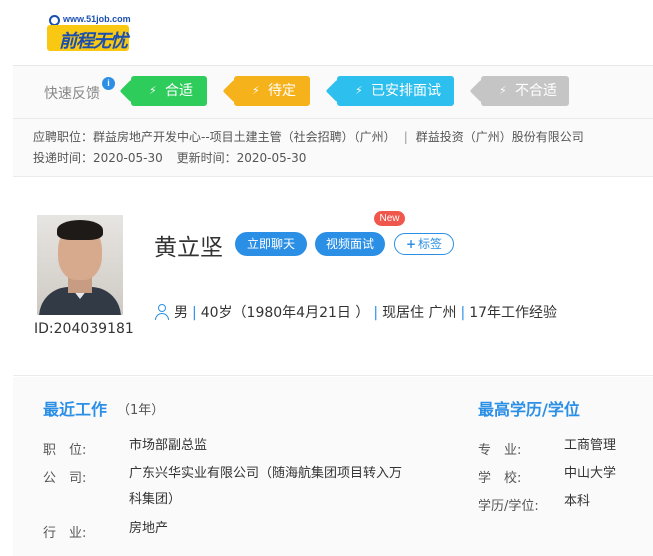 This screenshot has width=653, height=556. I want to click on feedback-suitable-label: 合适, so click(179, 91).